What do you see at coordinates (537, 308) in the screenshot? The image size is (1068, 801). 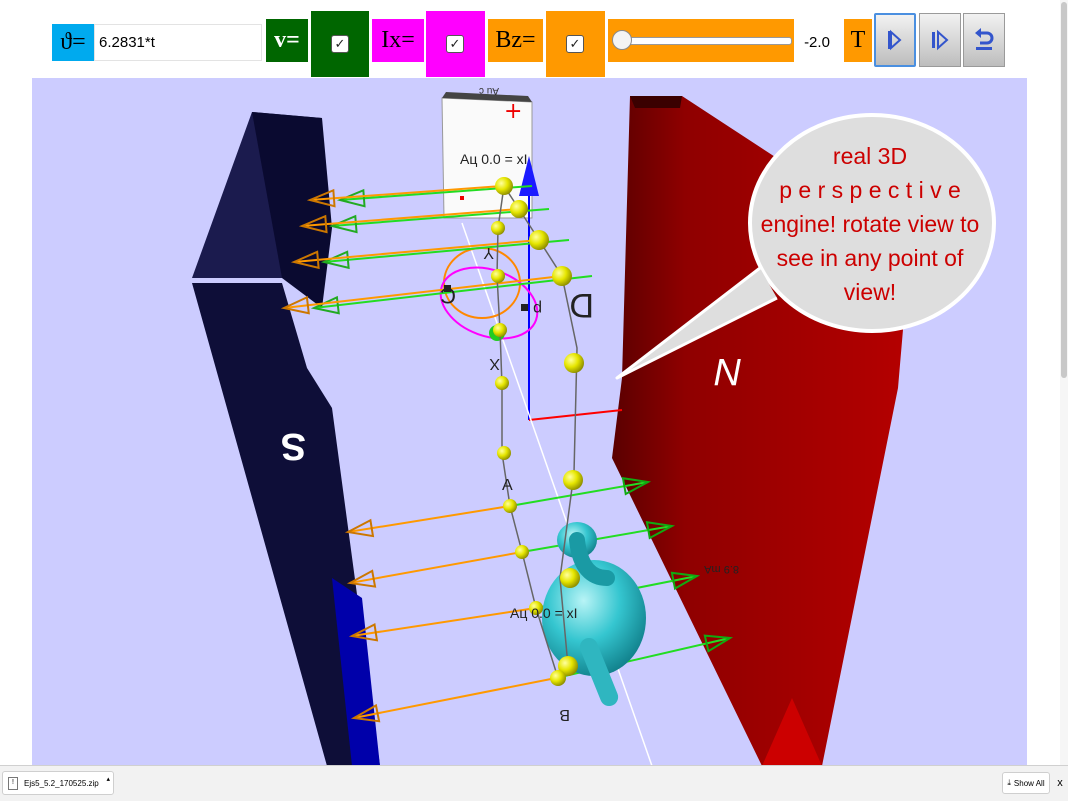 I see `loop-label-p: p` at bounding box center [537, 308].